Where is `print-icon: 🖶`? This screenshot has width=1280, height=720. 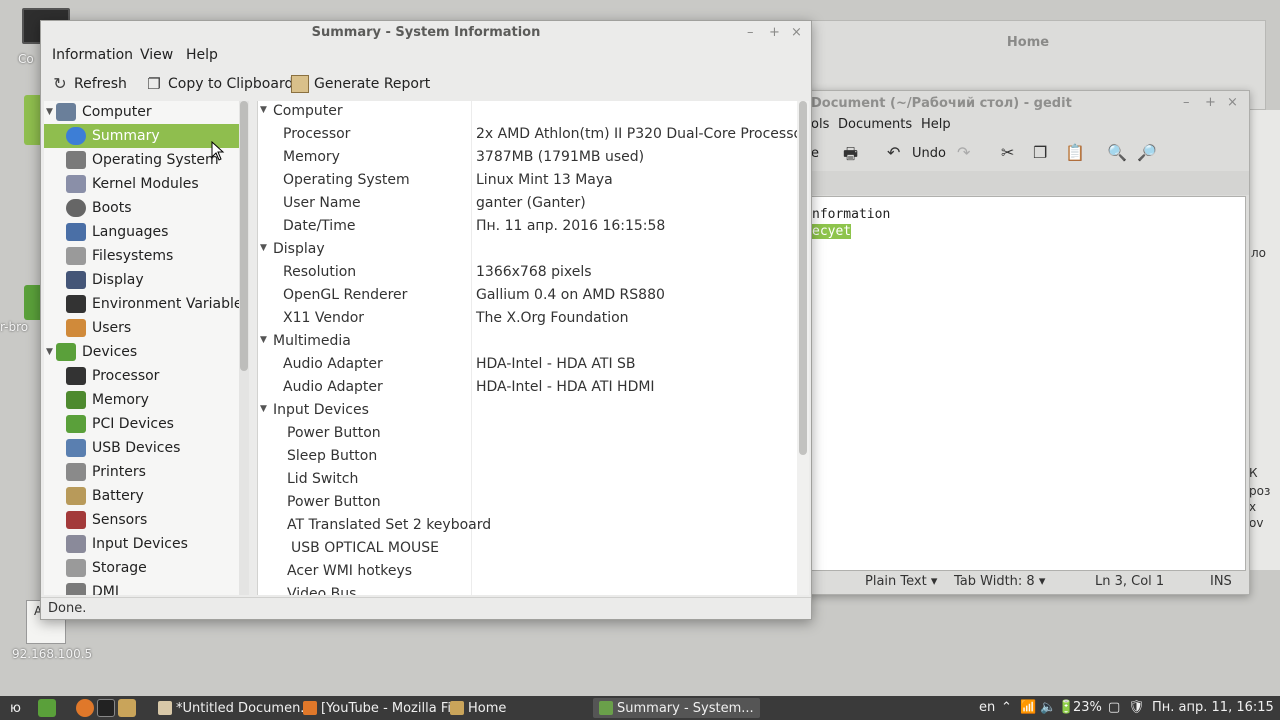 print-icon: 🖶 is located at coordinates (850, 156).